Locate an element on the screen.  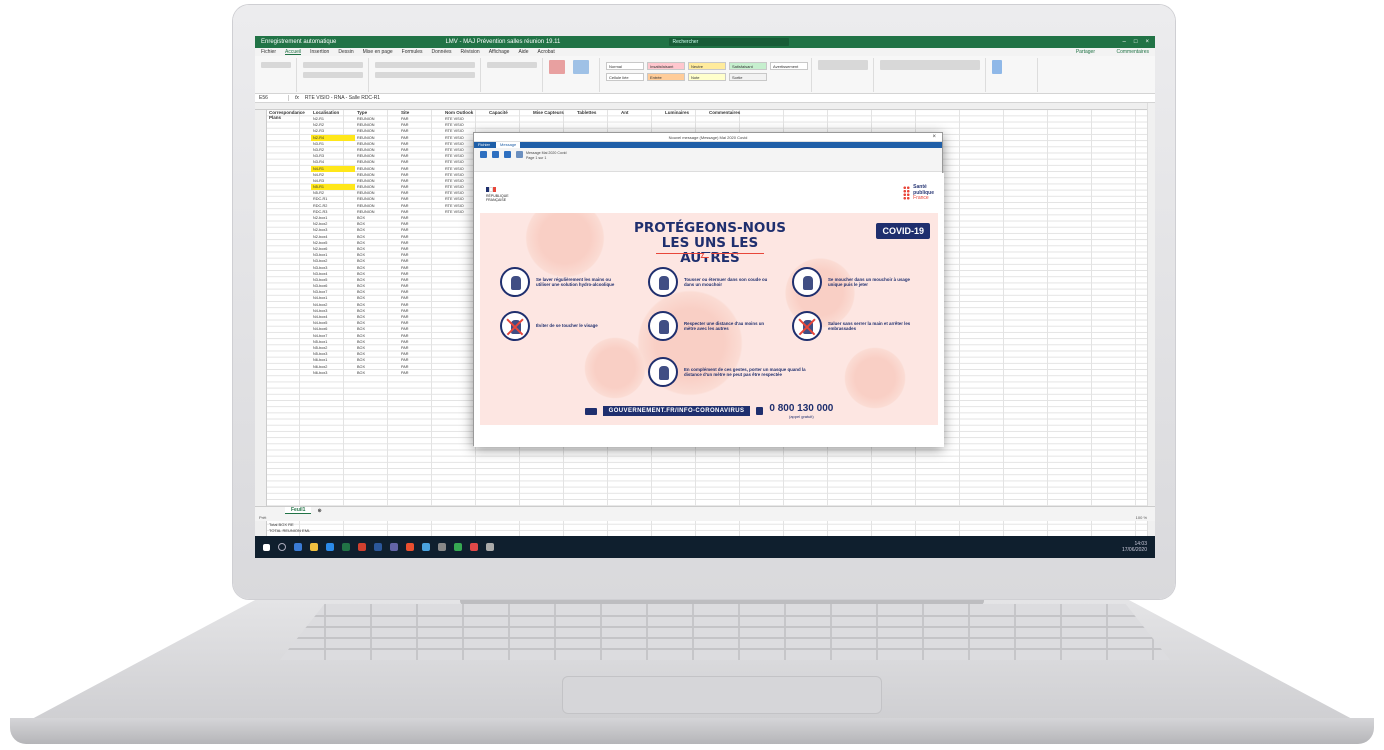
cell-style-5: Cellule liée is located at coordinates (625, 77).